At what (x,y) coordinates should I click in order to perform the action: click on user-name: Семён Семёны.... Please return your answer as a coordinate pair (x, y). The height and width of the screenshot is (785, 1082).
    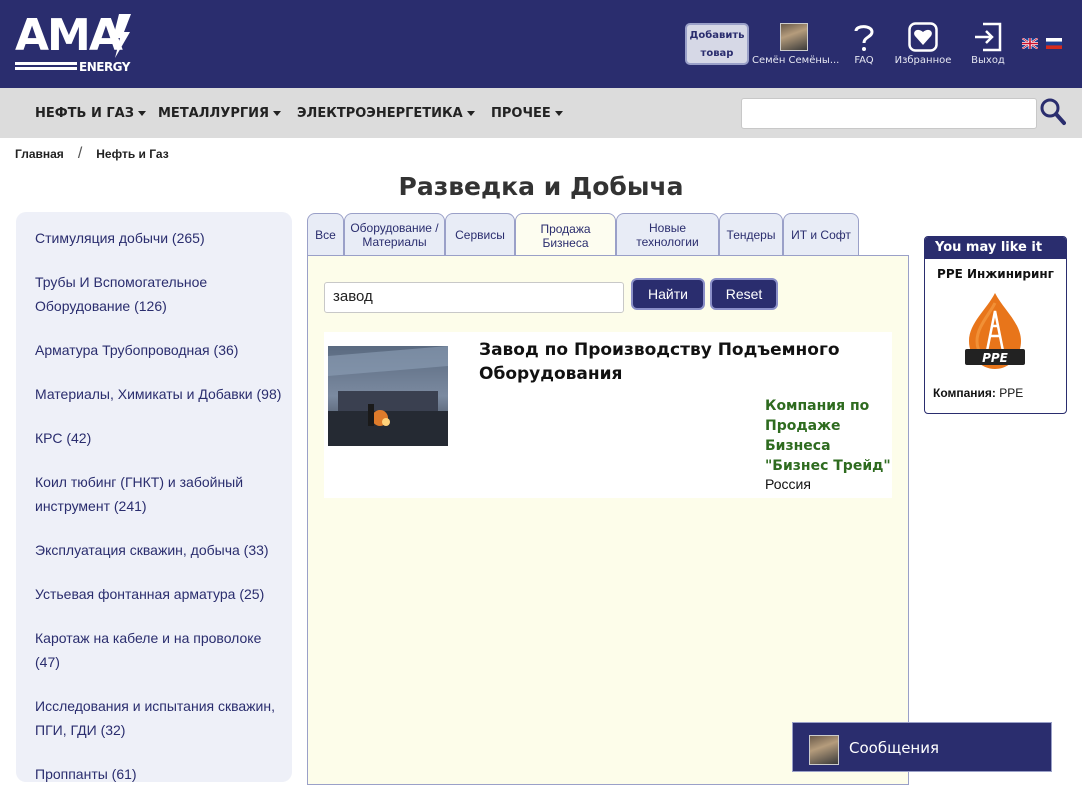
    Looking at the image, I should click on (796, 60).